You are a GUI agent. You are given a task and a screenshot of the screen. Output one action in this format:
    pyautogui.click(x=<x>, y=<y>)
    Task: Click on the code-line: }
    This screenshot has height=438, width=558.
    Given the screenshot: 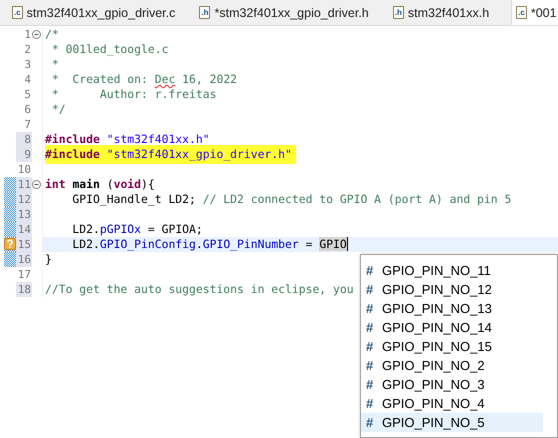 What is the action you would take?
    pyautogui.click(x=48, y=259)
    